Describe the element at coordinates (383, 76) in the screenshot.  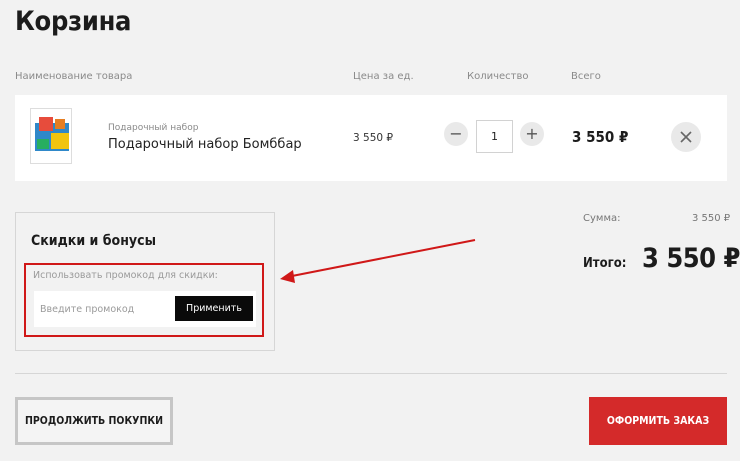
I see `column-header-price: Цена за ед.` at that location.